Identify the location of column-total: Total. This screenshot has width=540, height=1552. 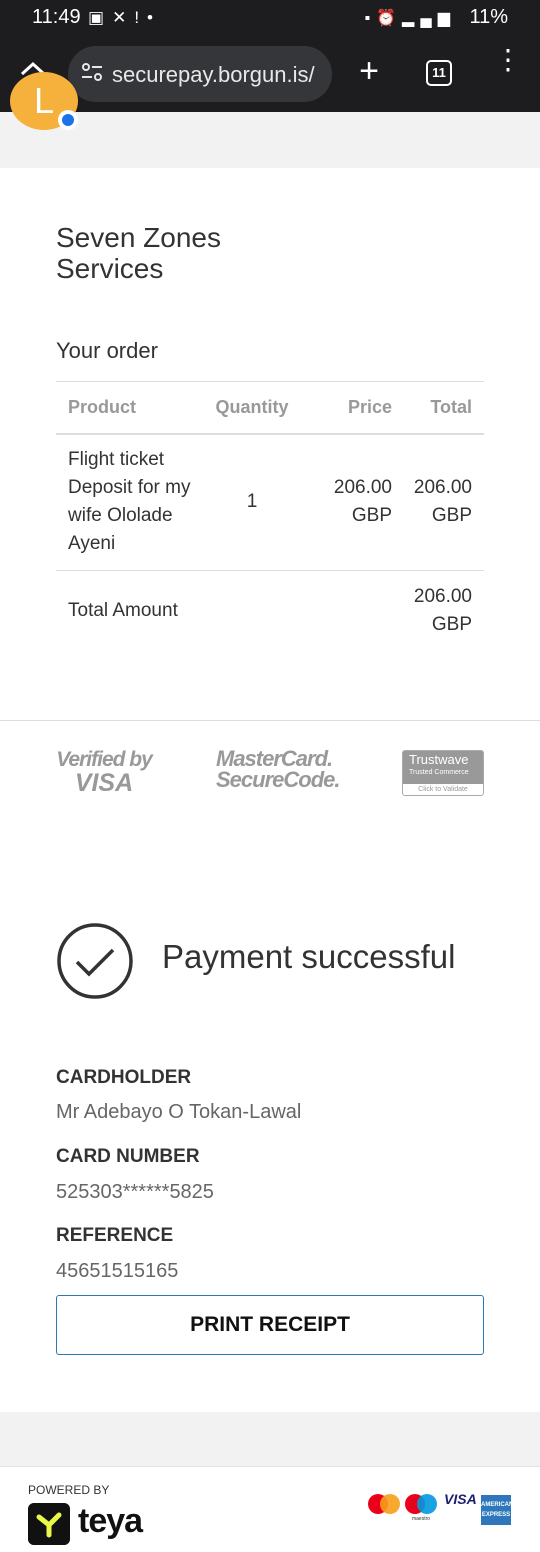
(439, 408).